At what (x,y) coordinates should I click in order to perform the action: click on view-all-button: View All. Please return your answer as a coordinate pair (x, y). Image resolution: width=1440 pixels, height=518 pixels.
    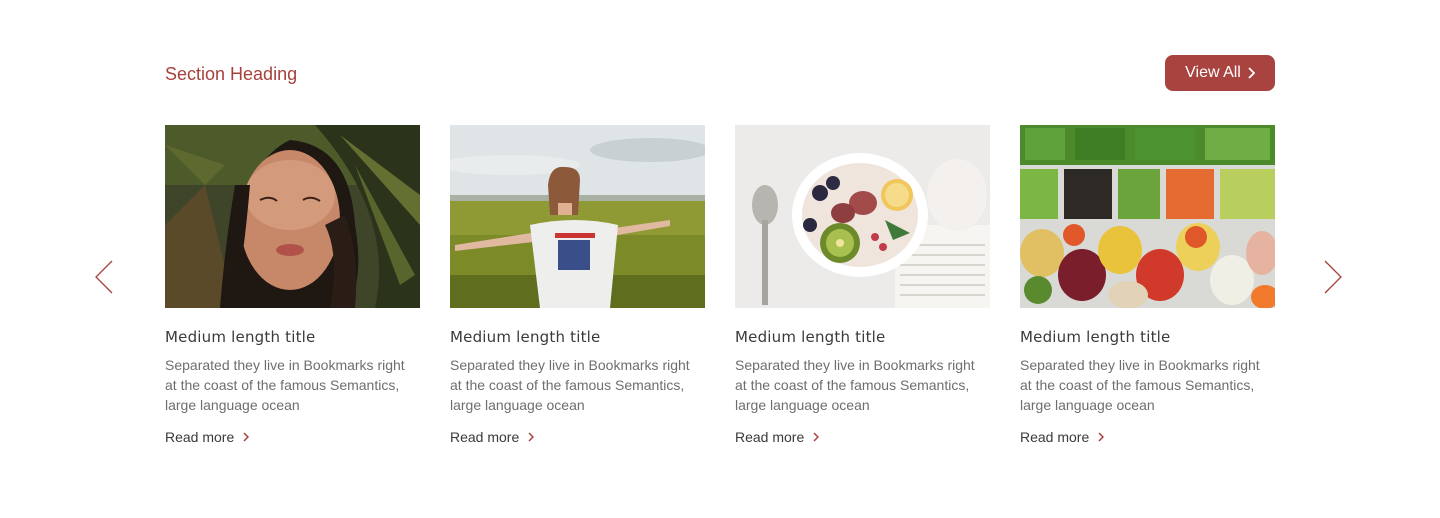
    Looking at the image, I should click on (1220, 73).